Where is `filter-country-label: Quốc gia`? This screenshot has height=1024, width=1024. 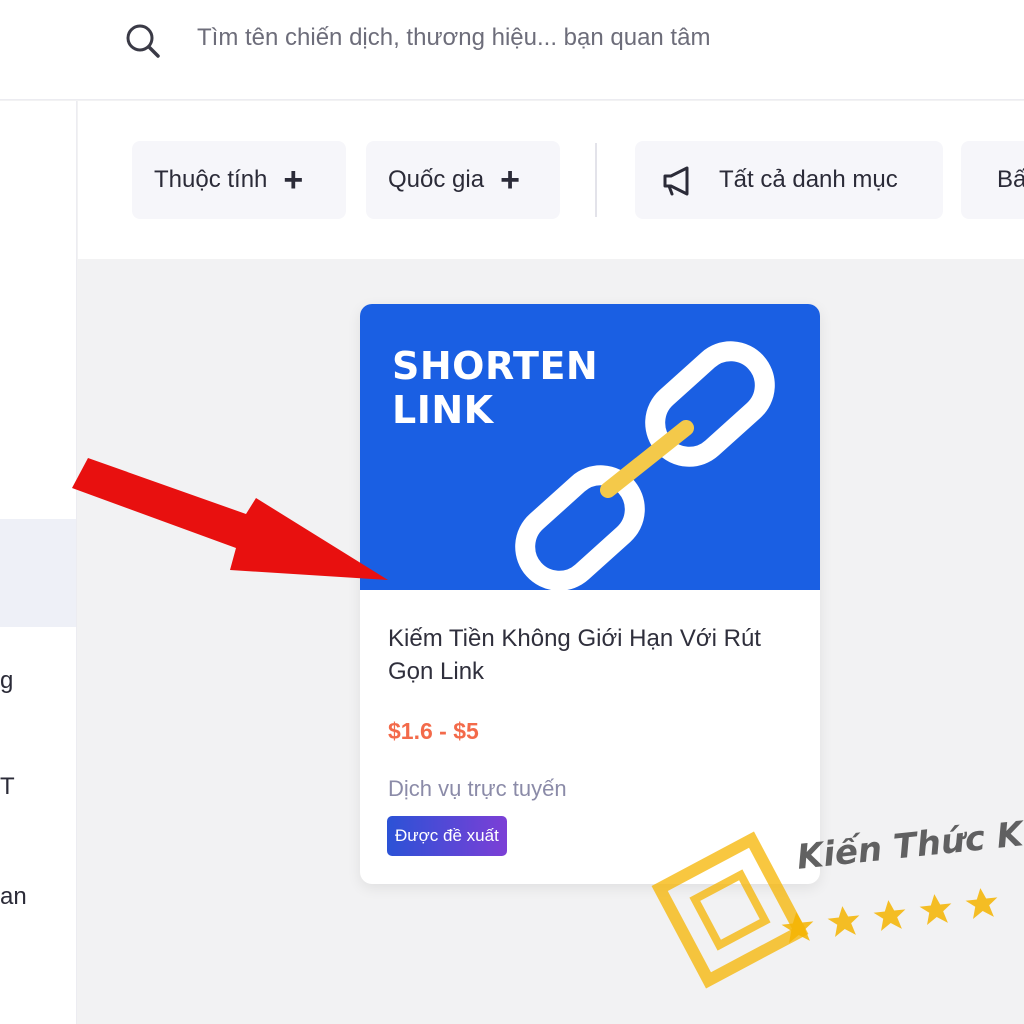 filter-country-label: Quốc gia is located at coordinates (436, 179).